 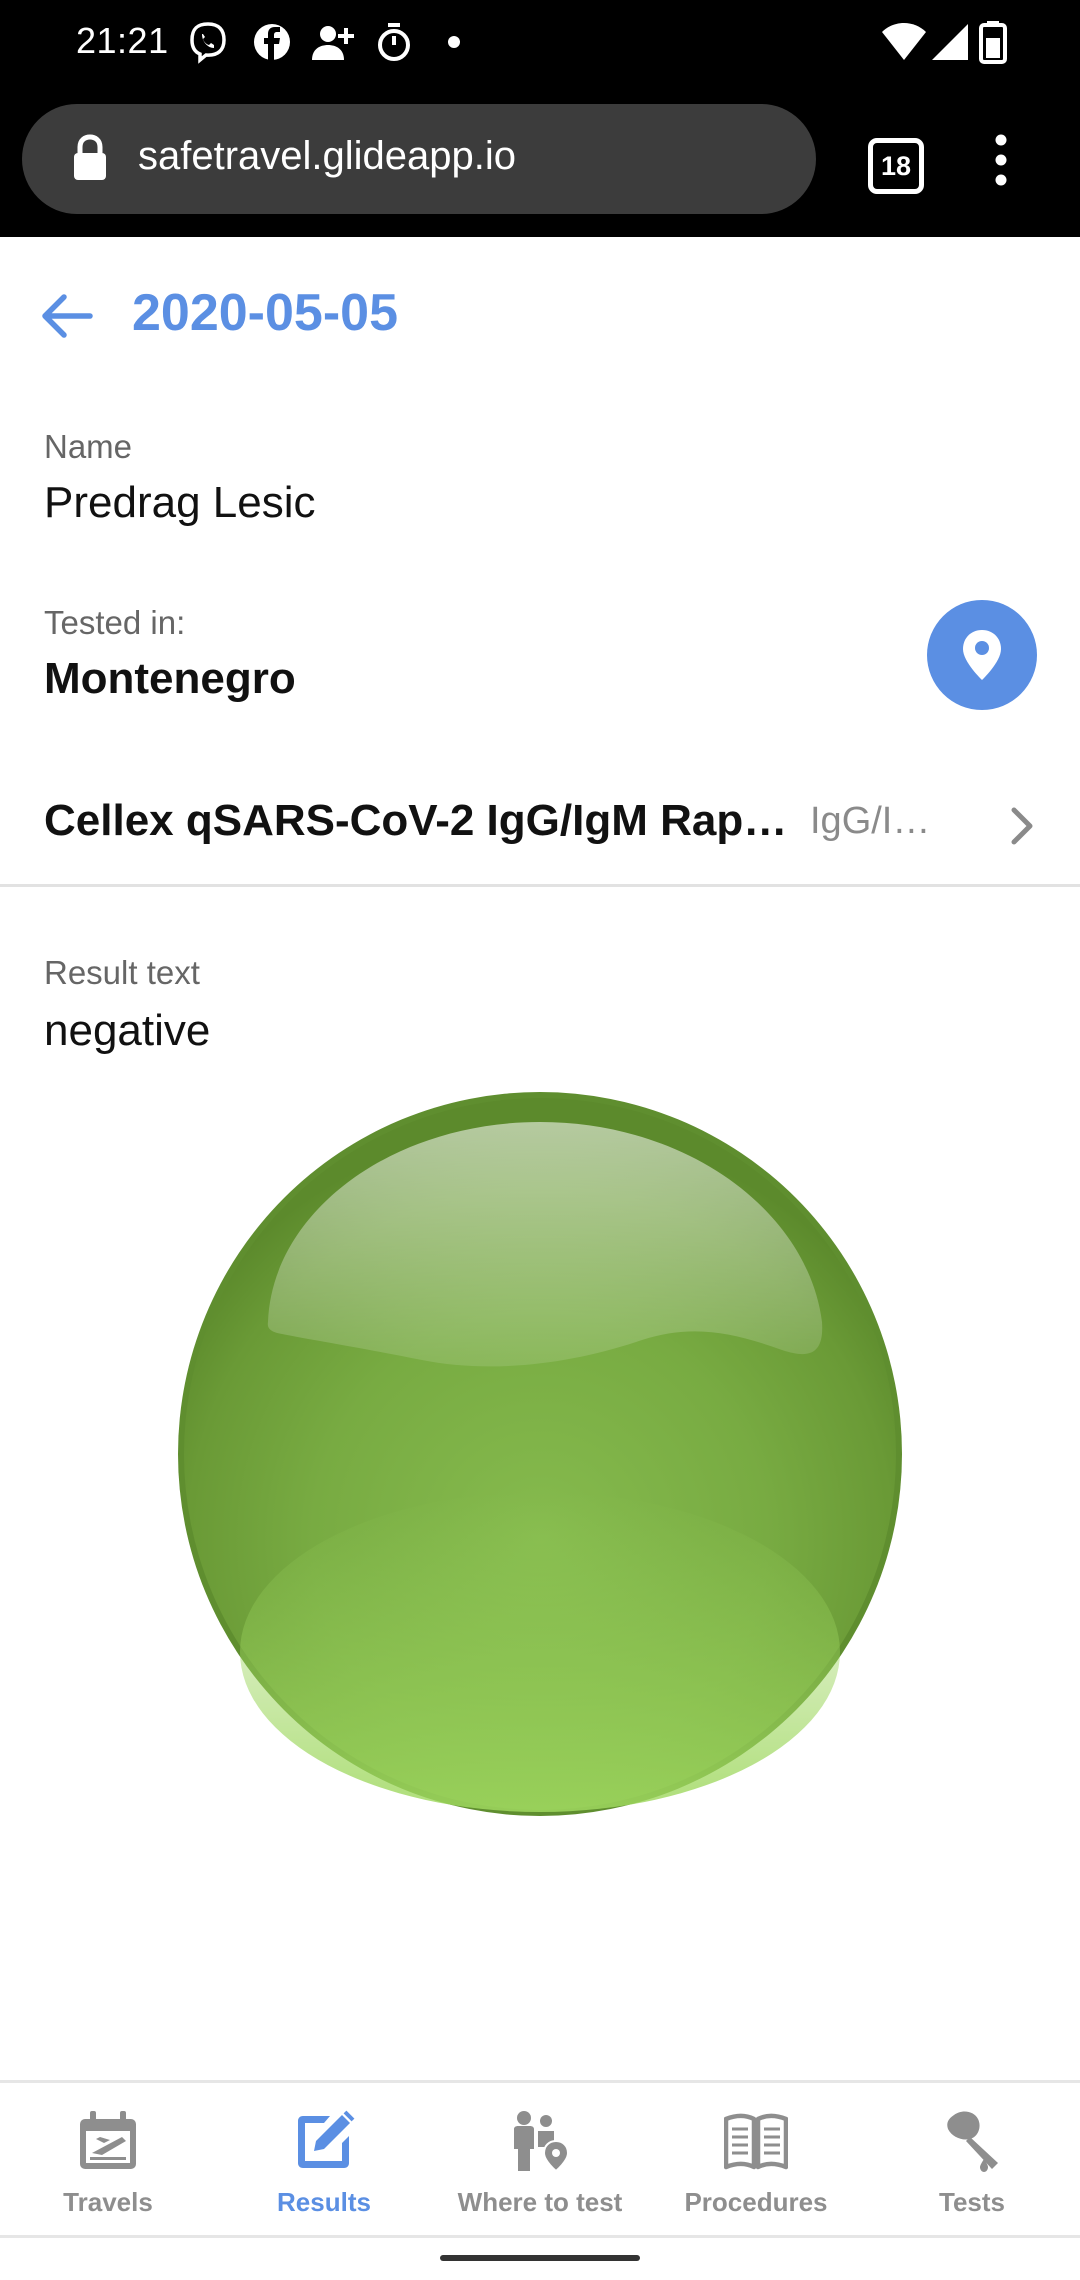 I want to click on facebook-icon, so click(x=272, y=42).